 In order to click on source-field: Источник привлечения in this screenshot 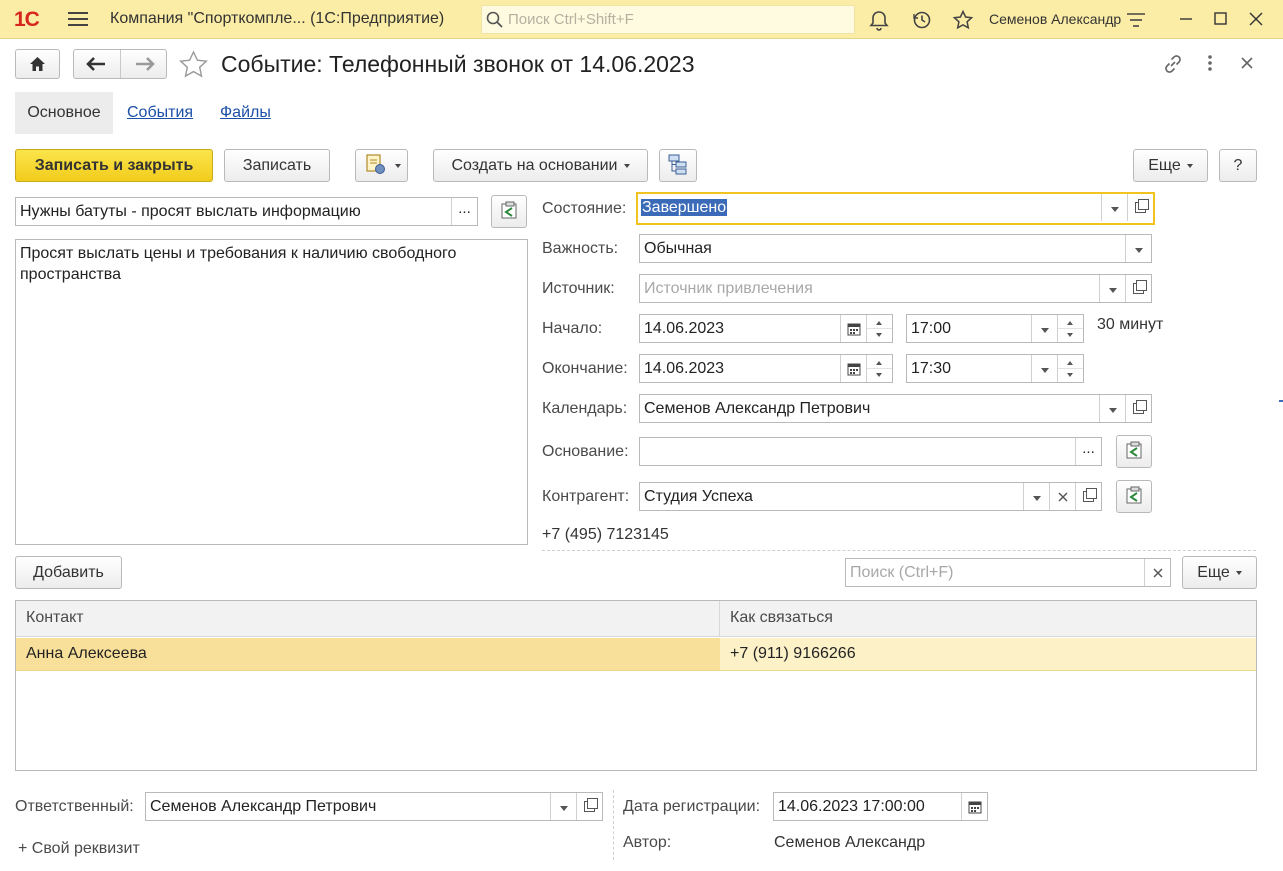, I will do `click(895, 288)`.